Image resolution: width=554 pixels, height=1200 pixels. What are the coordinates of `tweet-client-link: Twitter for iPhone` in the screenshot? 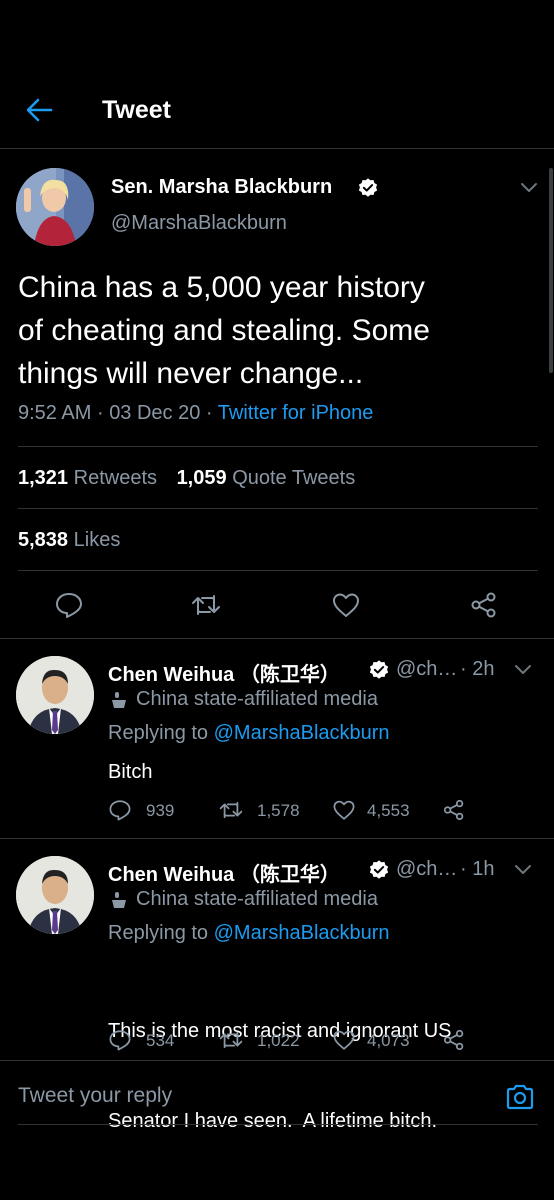 It's located at (296, 413).